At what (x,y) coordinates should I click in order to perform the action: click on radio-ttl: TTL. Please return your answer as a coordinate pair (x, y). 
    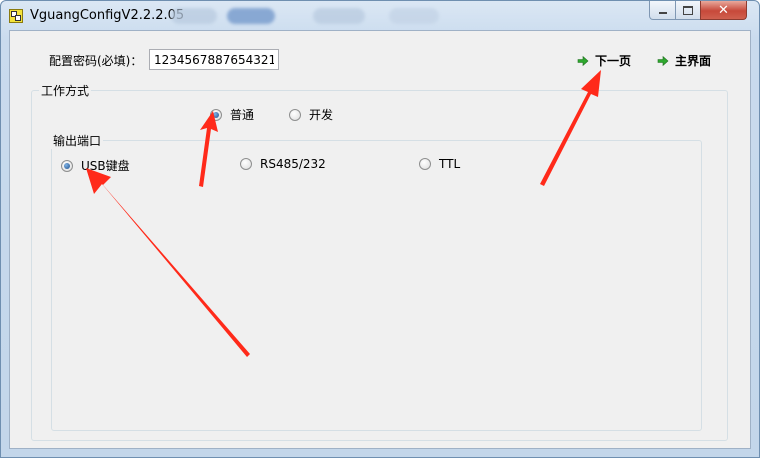
    Looking at the image, I should click on (439, 164).